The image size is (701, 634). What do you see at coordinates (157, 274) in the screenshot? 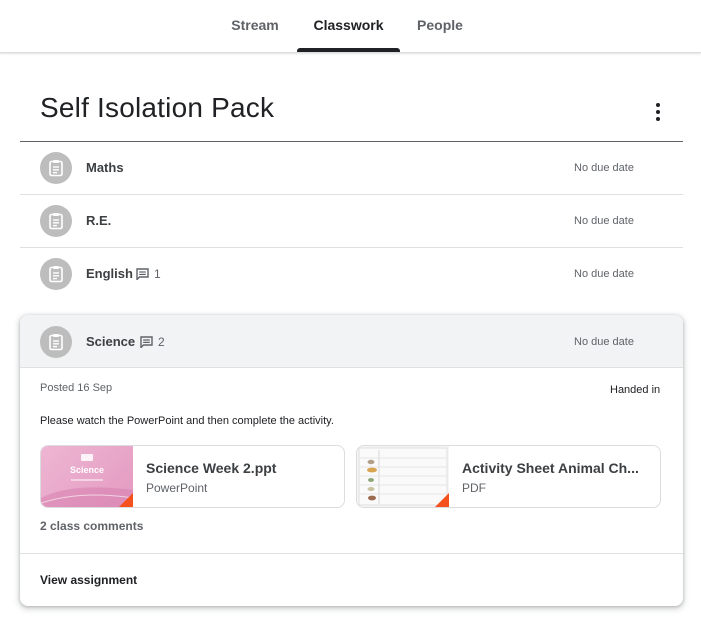
I see `comment-count-value: 1` at bounding box center [157, 274].